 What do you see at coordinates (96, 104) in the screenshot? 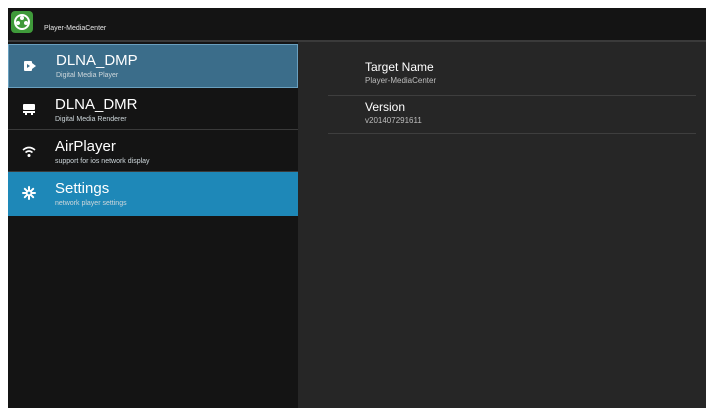
I see `sidebar-item-label: DLNA_DMR` at bounding box center [96, 104].